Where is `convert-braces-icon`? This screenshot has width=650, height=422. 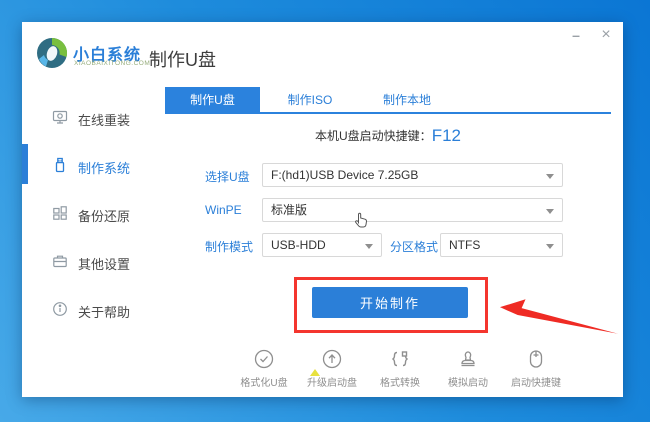
convert-braces-icon is located at coordinates (400, 359).